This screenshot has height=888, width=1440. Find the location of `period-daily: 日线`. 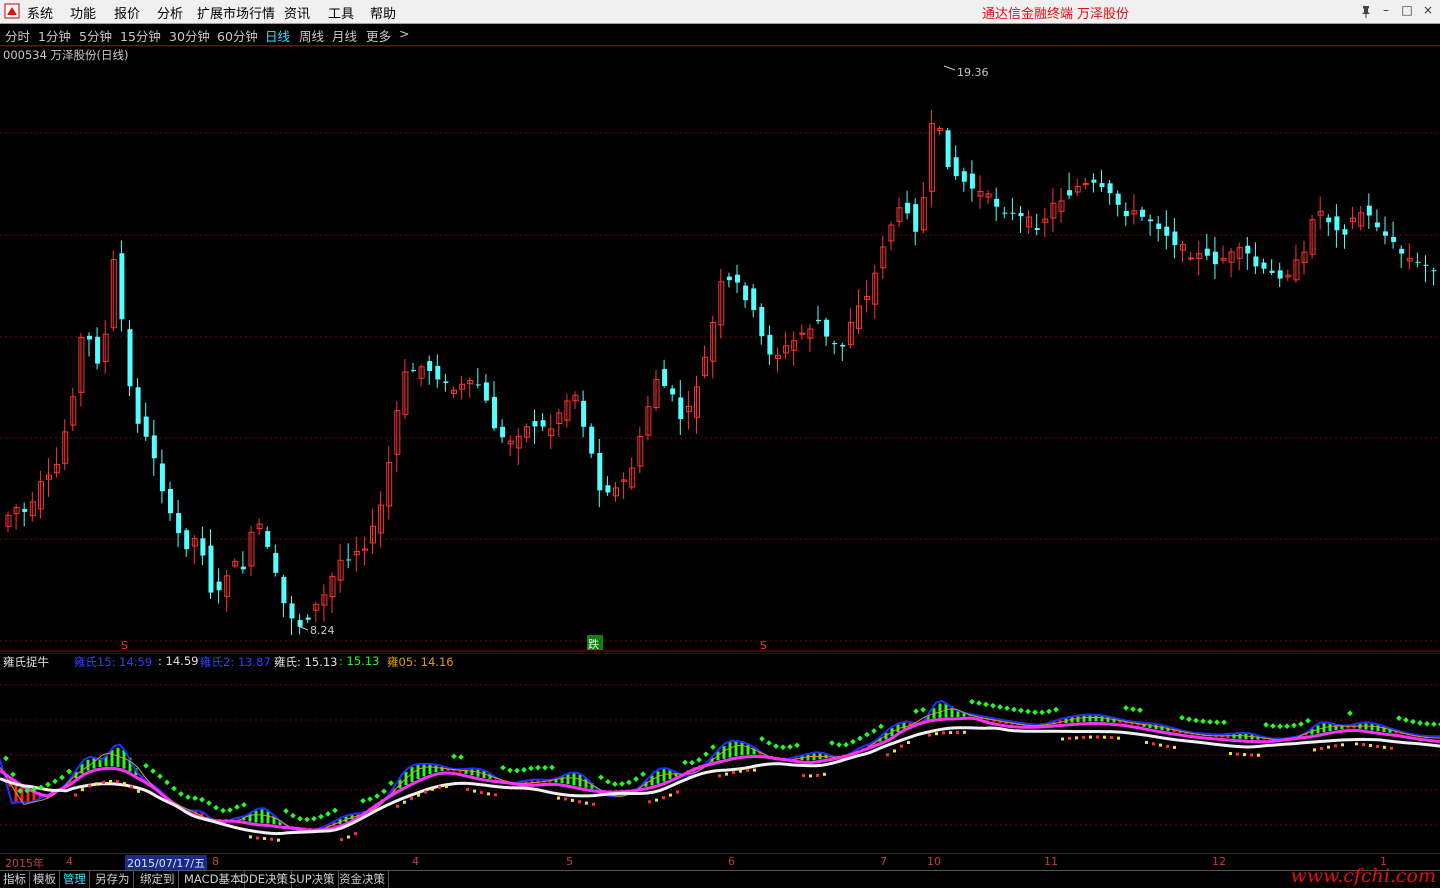

period-daily: 日线 is located at coordinates (277, 35).